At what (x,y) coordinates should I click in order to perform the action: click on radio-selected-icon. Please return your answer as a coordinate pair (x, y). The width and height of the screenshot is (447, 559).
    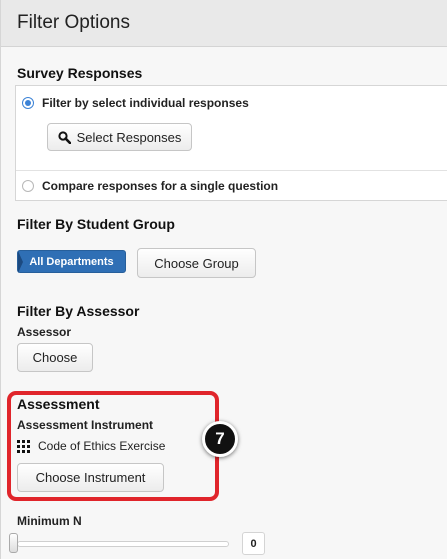
    Looking at the image, I should click on (28, 103).